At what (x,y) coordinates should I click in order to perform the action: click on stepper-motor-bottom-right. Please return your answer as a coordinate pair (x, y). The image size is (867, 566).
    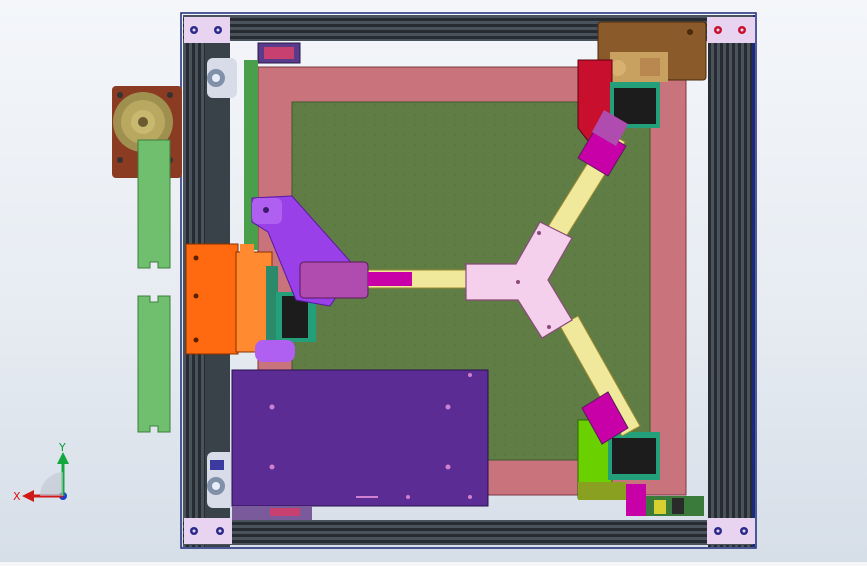
    Looking at the image, I should click on (634, 456).